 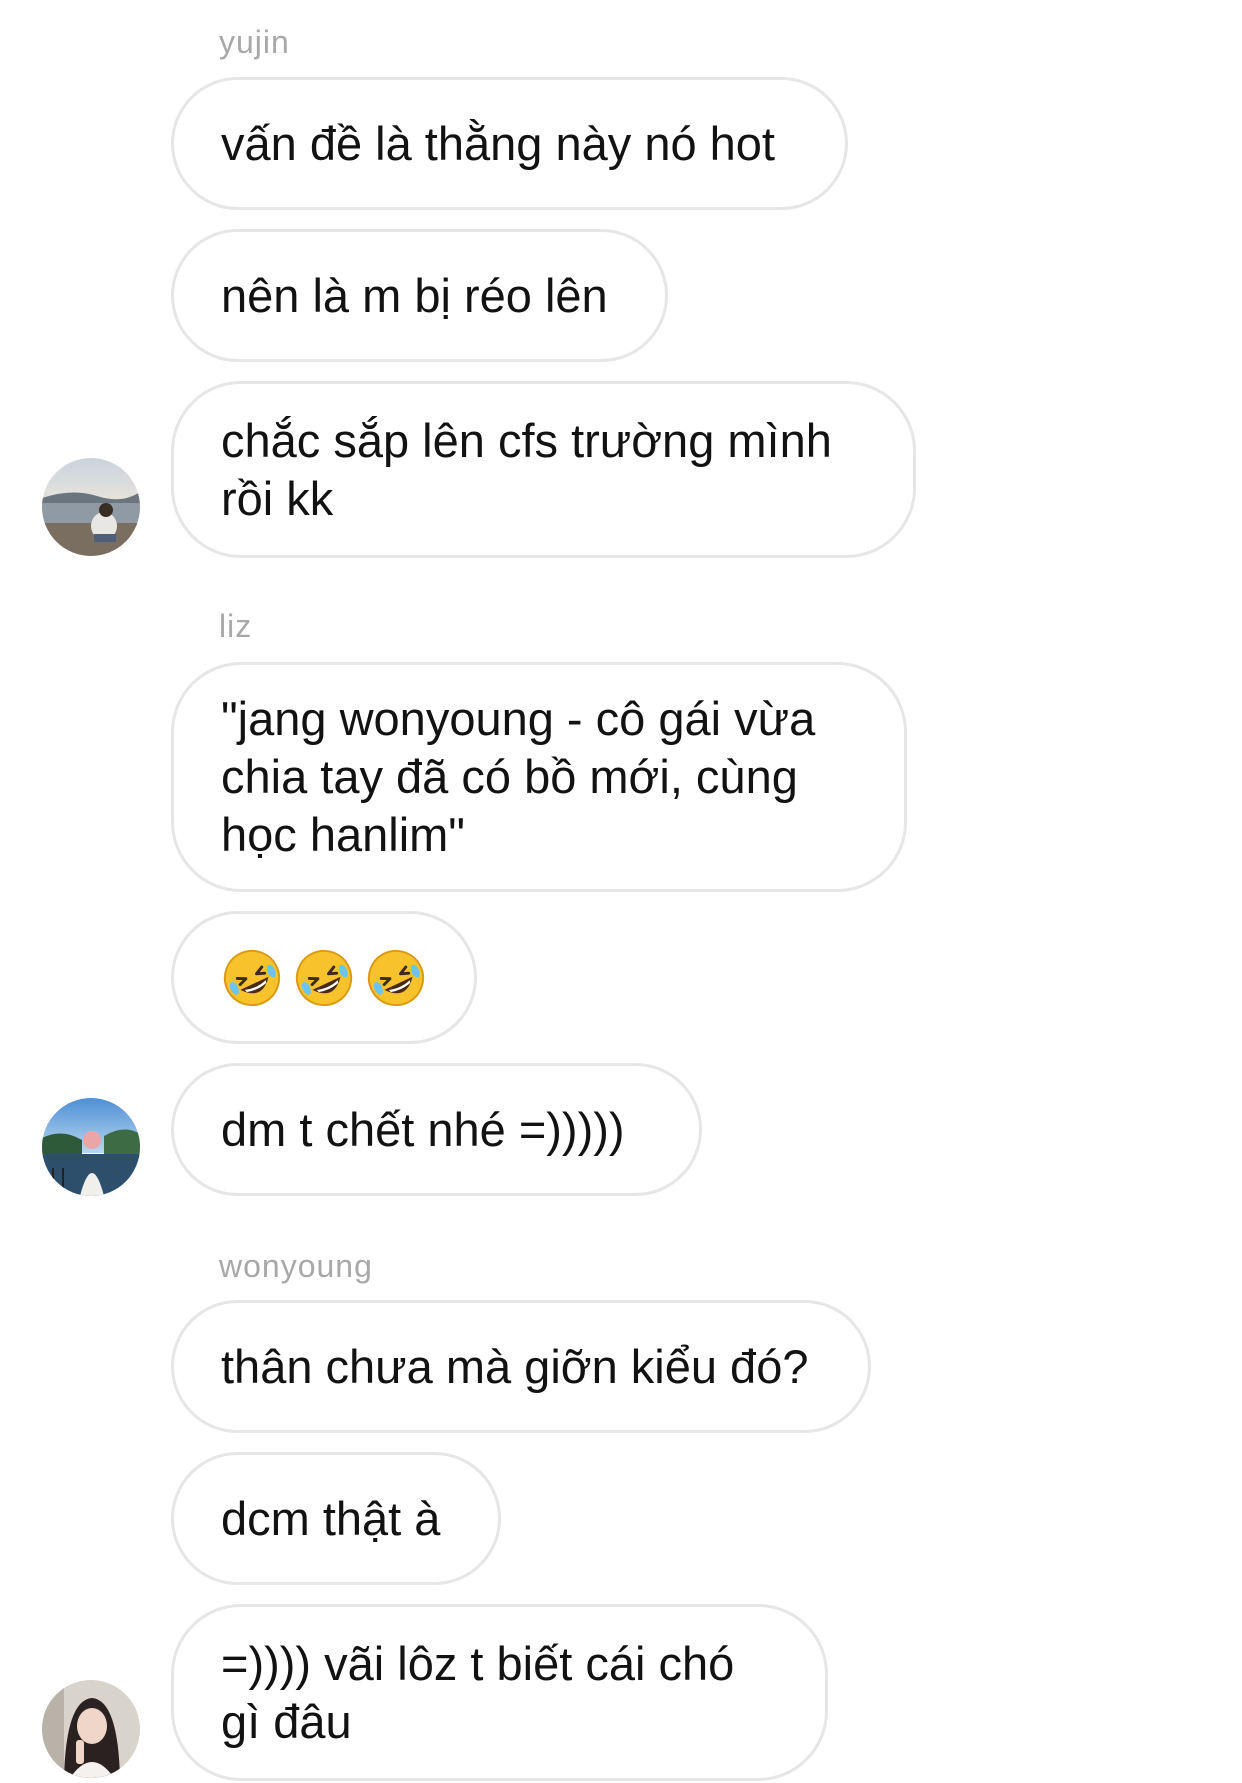 I want to click on message-text: thân chưa mà giỡn kiểu đó?, so click(x=515, y=1366).